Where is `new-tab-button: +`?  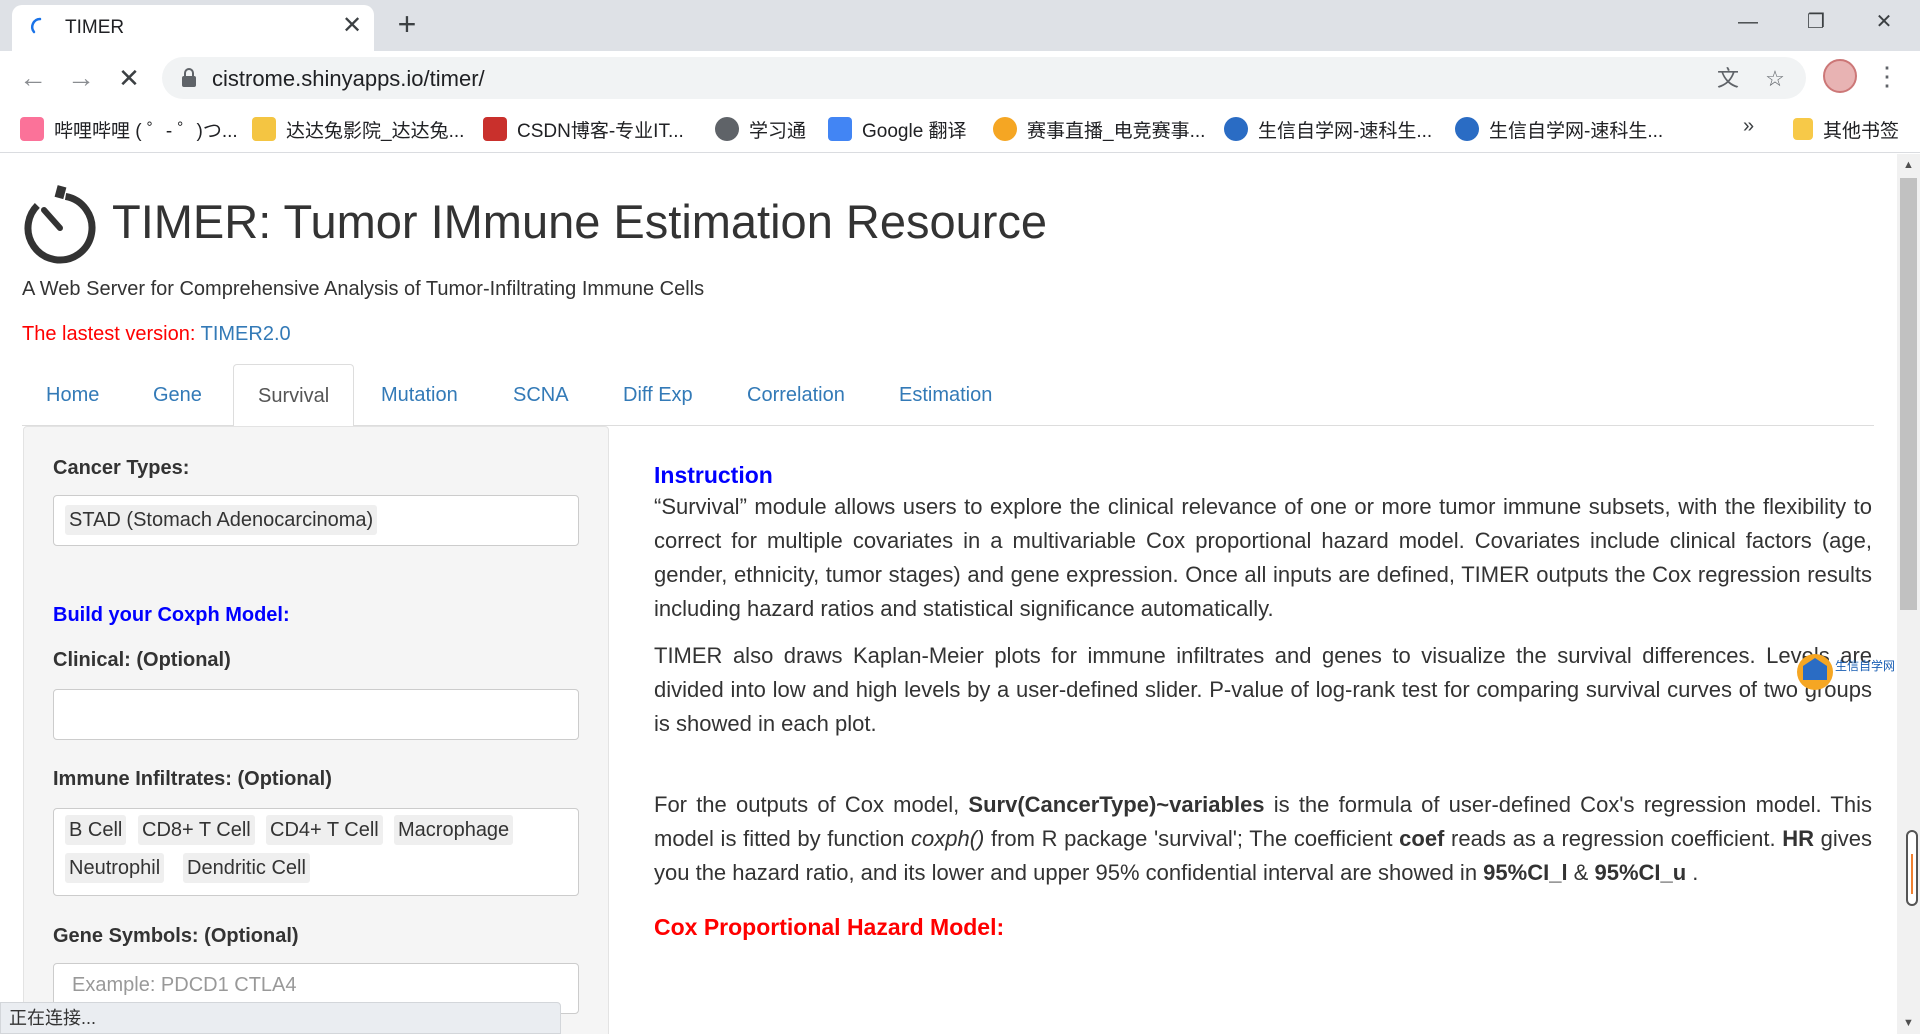
new-tab-button: + is located at coordinates (407, 25).